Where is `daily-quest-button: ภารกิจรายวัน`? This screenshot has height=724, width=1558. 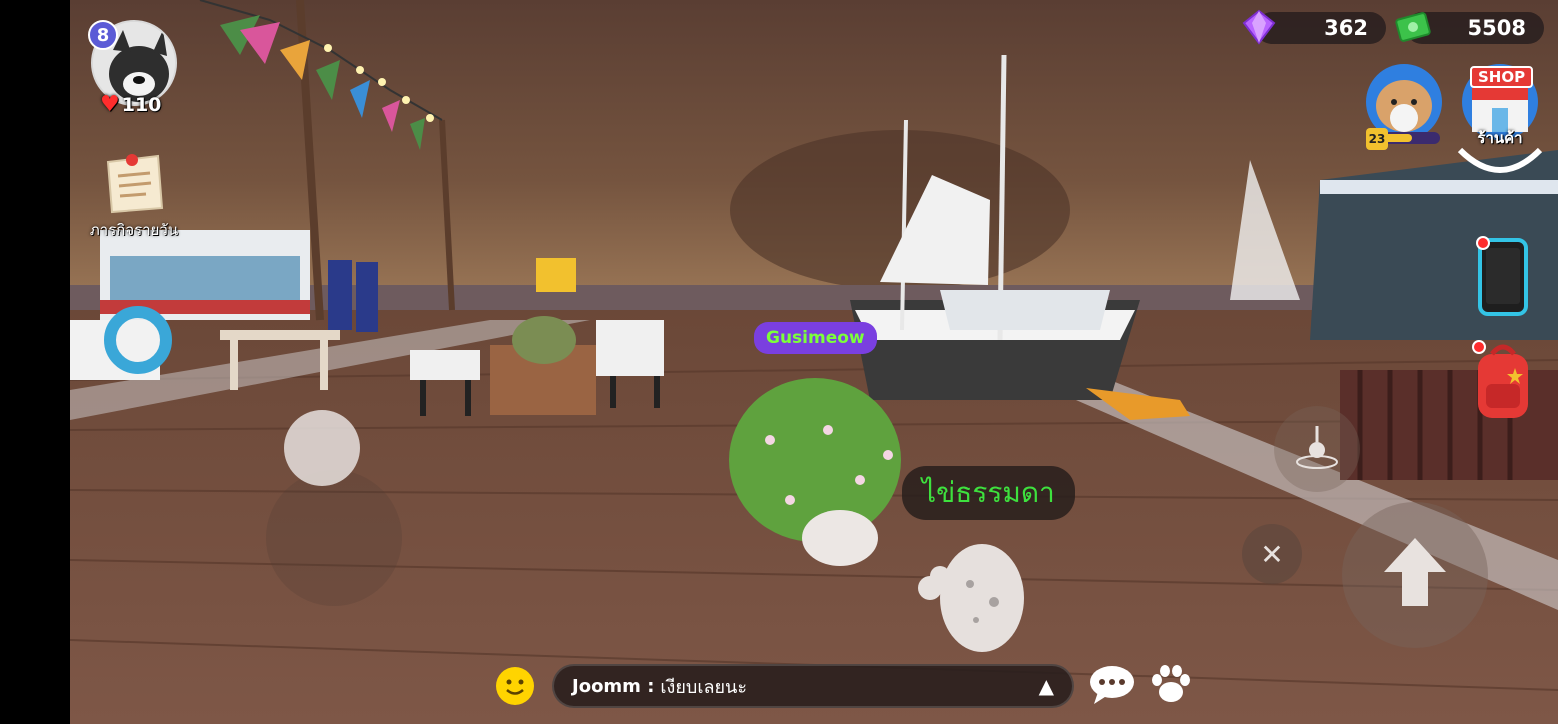 daily-quest-button: ภารกิจรายวัน is located at coordinates (134, 197).